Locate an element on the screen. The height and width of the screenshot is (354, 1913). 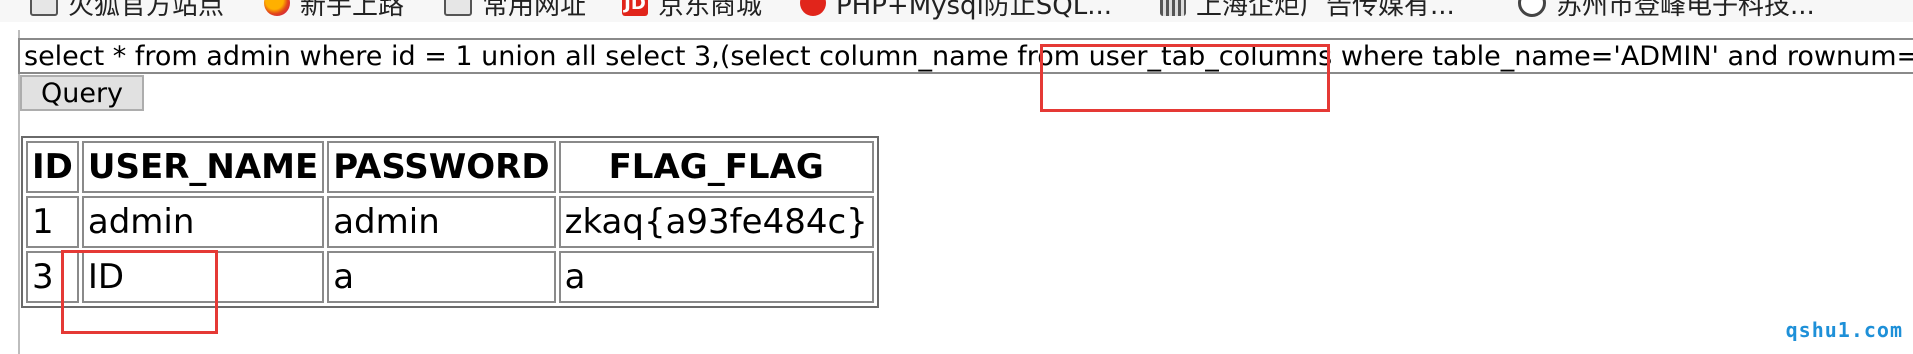
table-row: 3 ID a a is located at coordinates (450, 277).